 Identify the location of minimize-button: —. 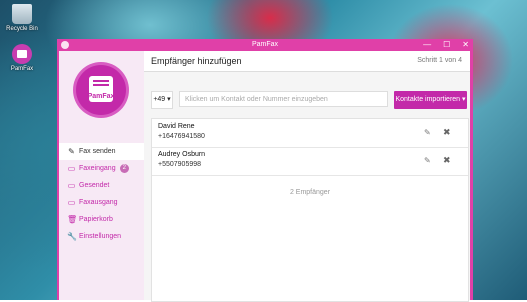
(427, 45).